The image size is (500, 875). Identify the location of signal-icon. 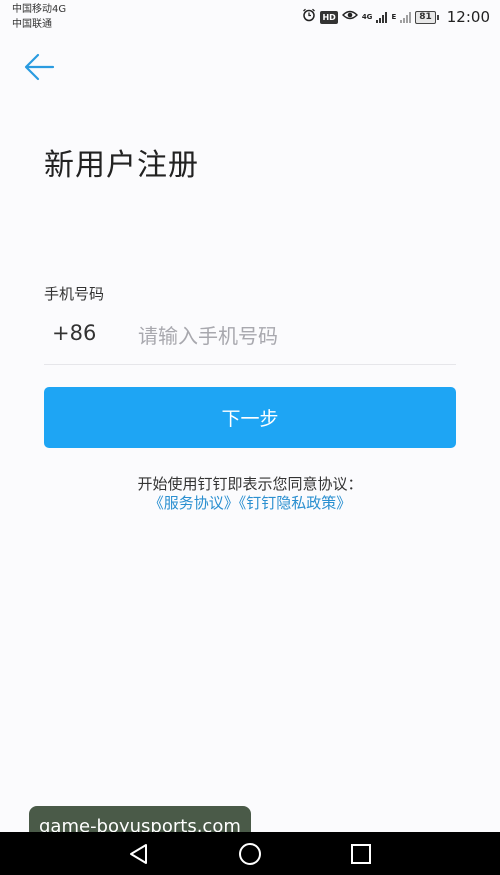
(382, 17).